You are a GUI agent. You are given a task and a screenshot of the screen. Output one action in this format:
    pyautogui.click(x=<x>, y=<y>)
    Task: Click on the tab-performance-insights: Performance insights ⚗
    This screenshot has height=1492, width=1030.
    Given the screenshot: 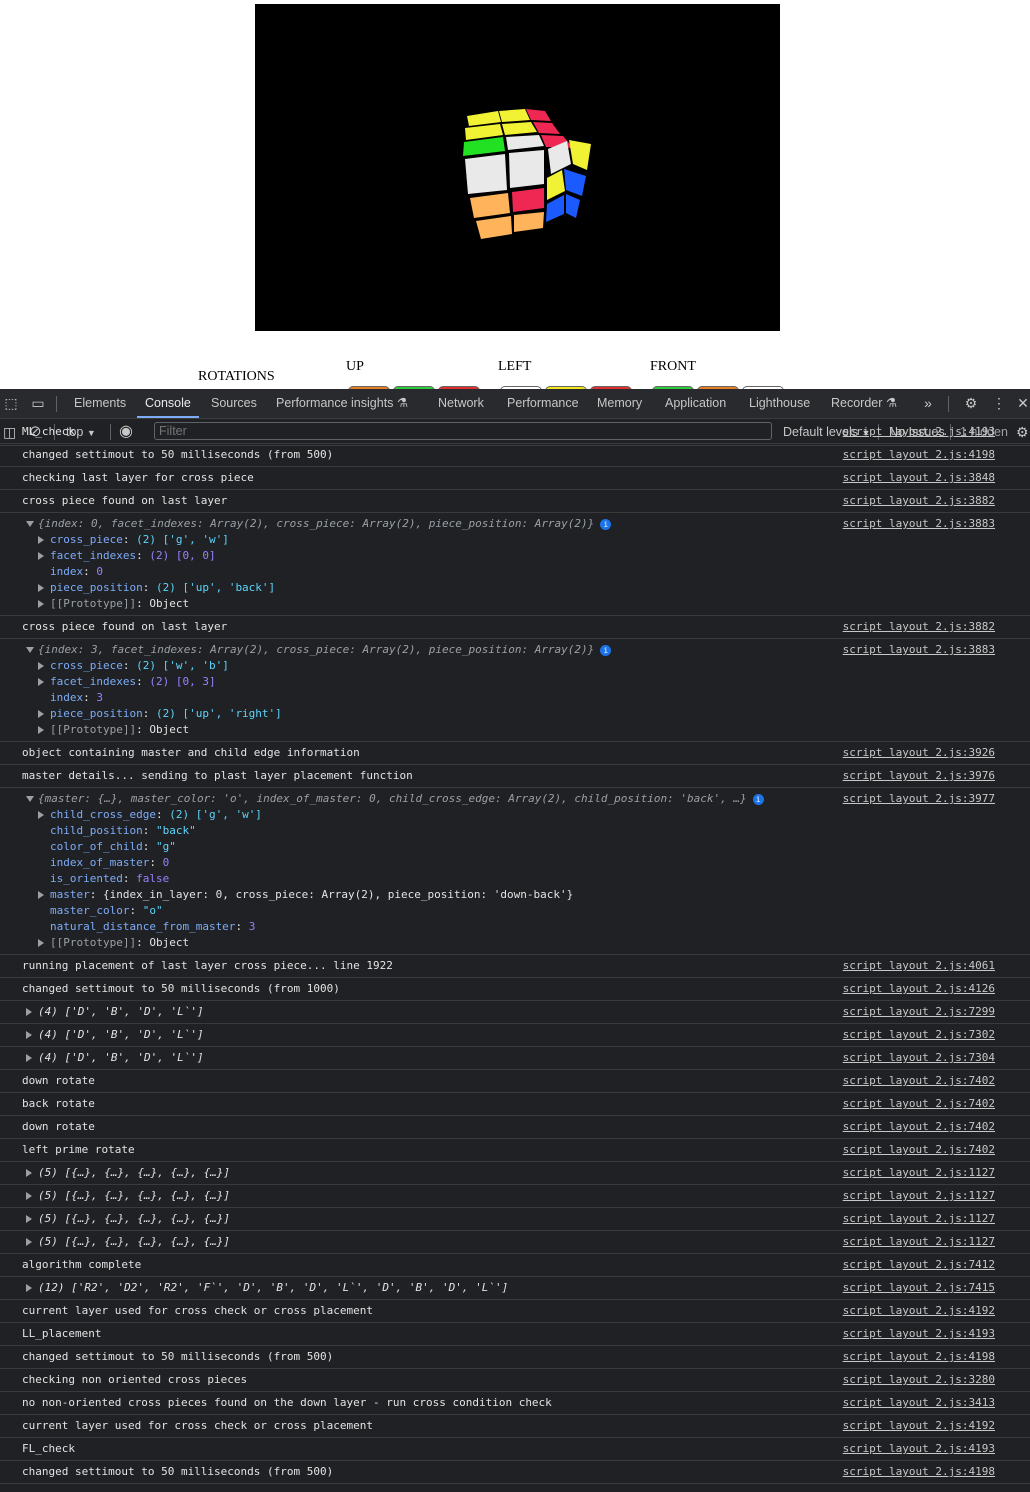 What is the action you would take?
    pyautogui.click(x=342, y=403)
    